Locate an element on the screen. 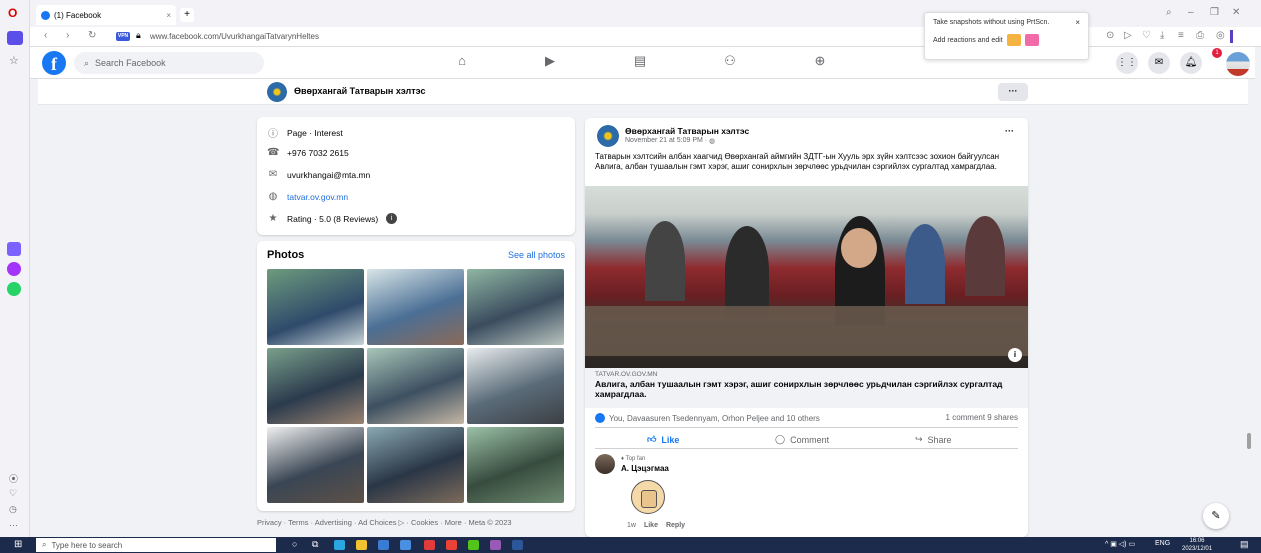  system-tray-icons: ^ ▣ ◁) ▭ is located at coordinates (1120, 544).